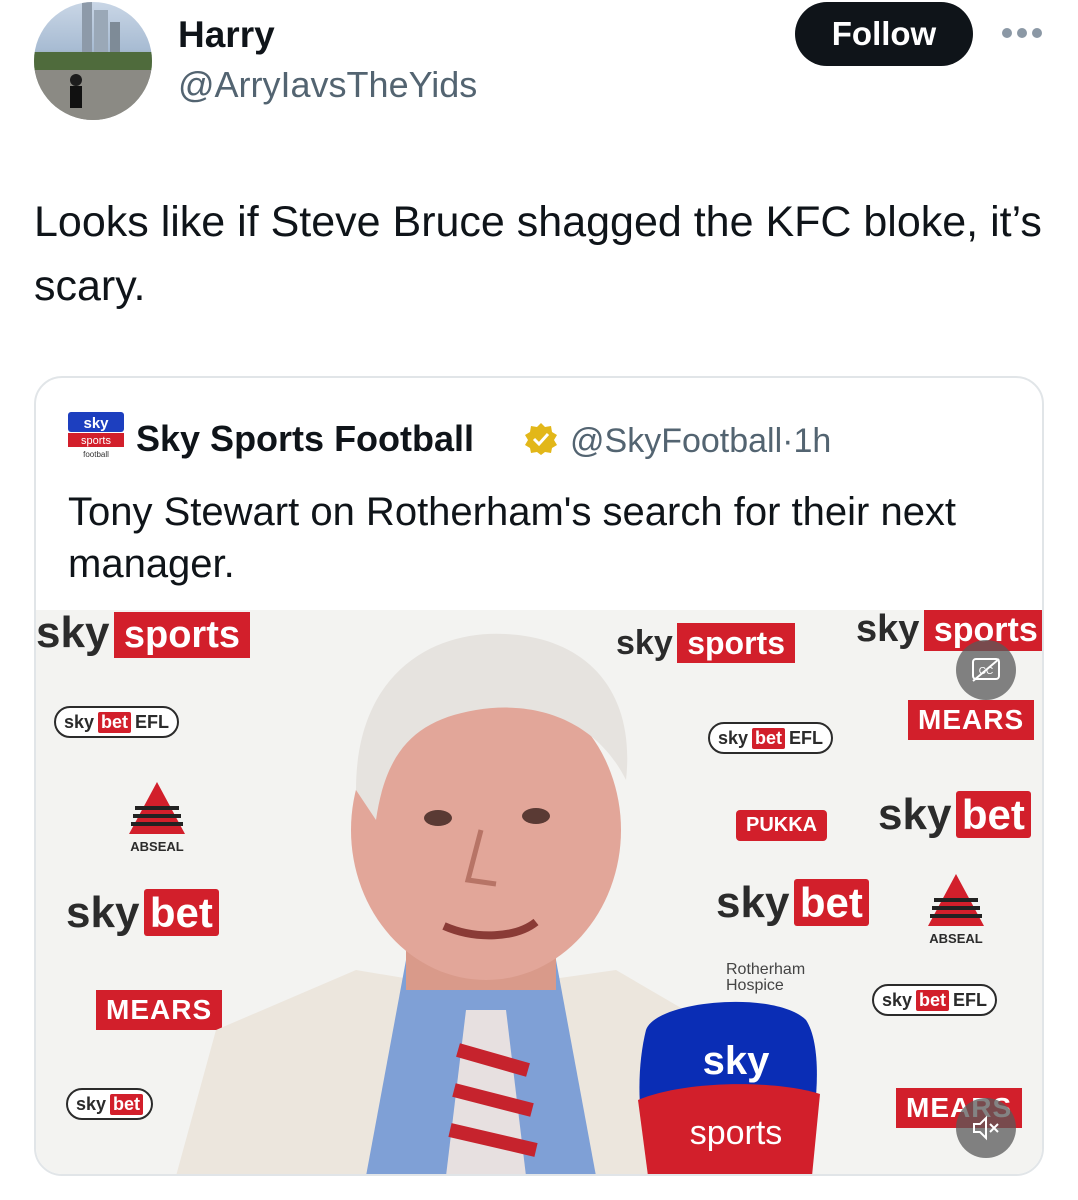 Image resolution: width=1078 pixels, height=1200 pixels. Describe the element at coordinates (1022, 33) in the screenshot. I see `more-options-icon` at that location.